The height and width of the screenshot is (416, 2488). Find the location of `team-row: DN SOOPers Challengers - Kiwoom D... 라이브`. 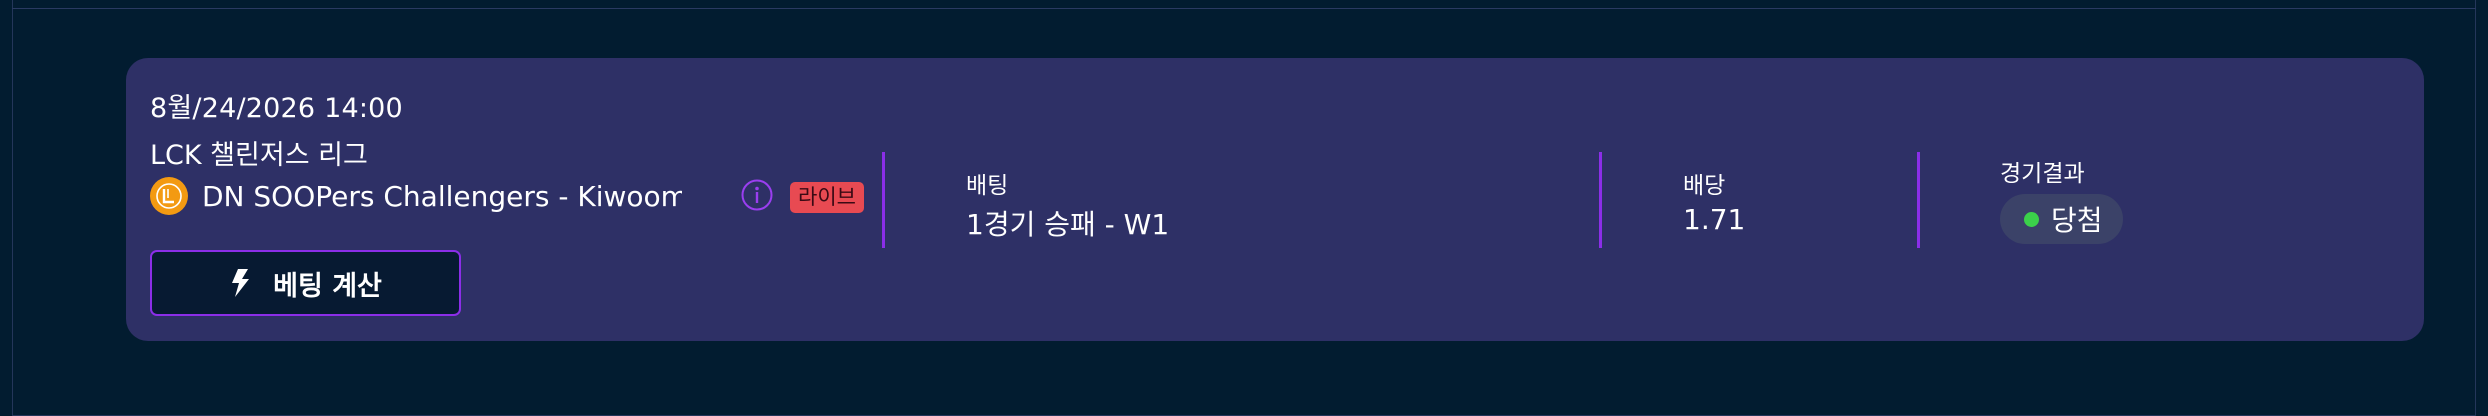

team-row: DN SOOPers Challengers - Kiwoom D... 라이브 is located at coordinates (507, 196).